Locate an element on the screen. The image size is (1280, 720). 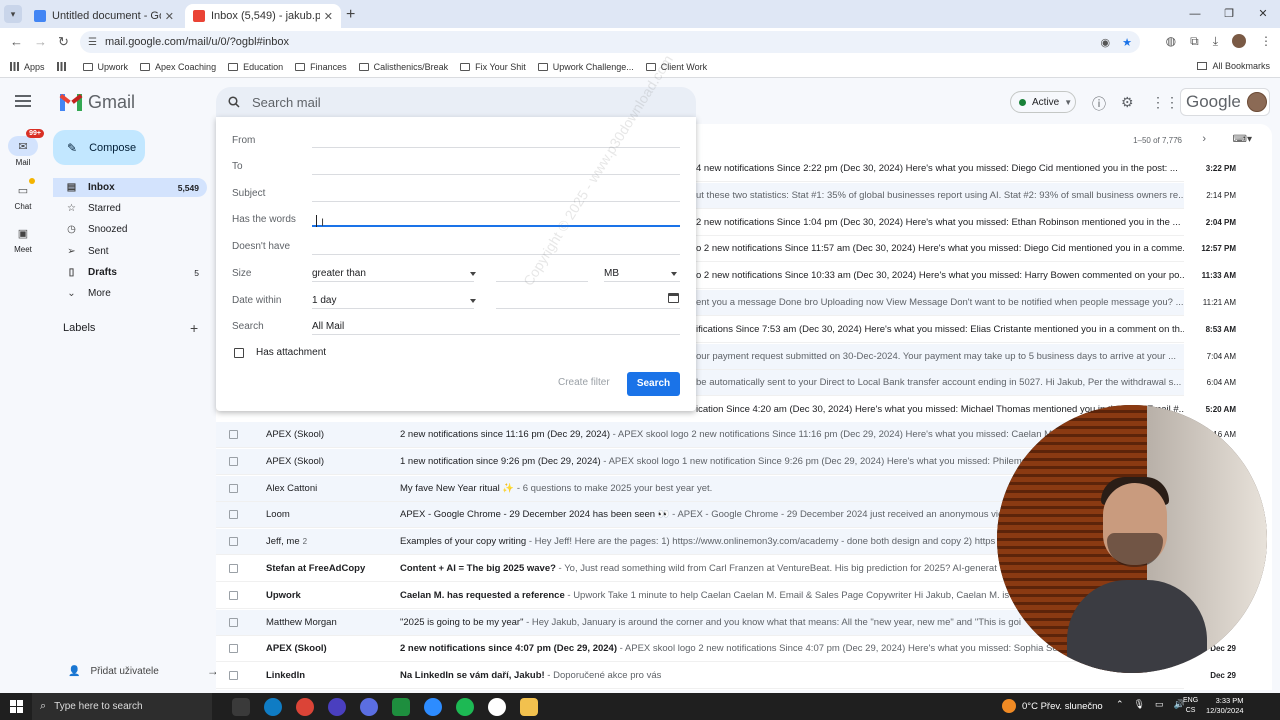
google-account-box: Google is located at coordinates (1225, 102).